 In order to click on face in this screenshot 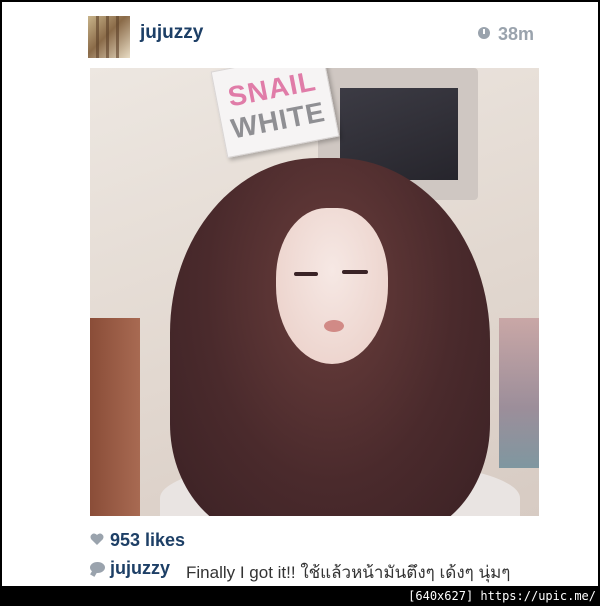, I will do `click(332, 286)`.